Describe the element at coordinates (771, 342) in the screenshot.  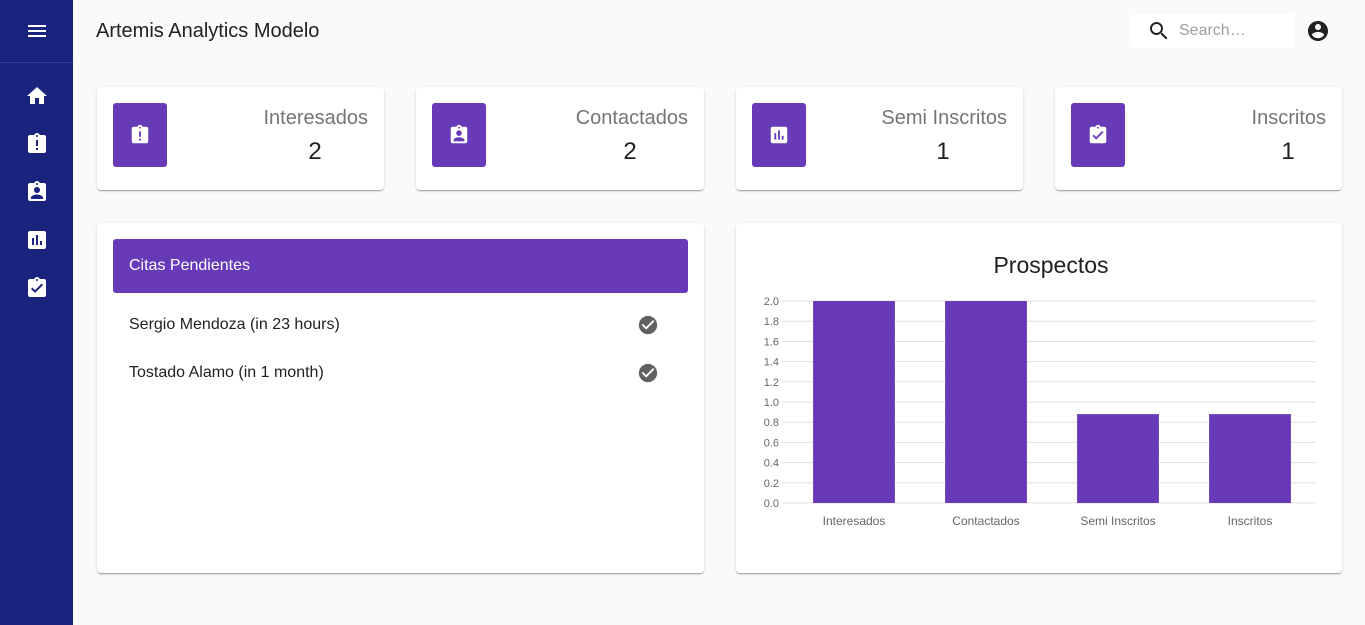
I see `y-tick-label: 1.6` at that location.